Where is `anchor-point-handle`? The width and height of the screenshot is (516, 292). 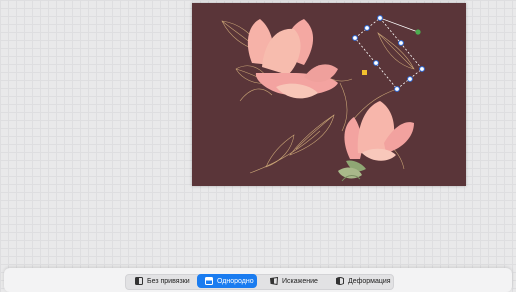
anchor-point-handle is located at coordinates (364, 72).